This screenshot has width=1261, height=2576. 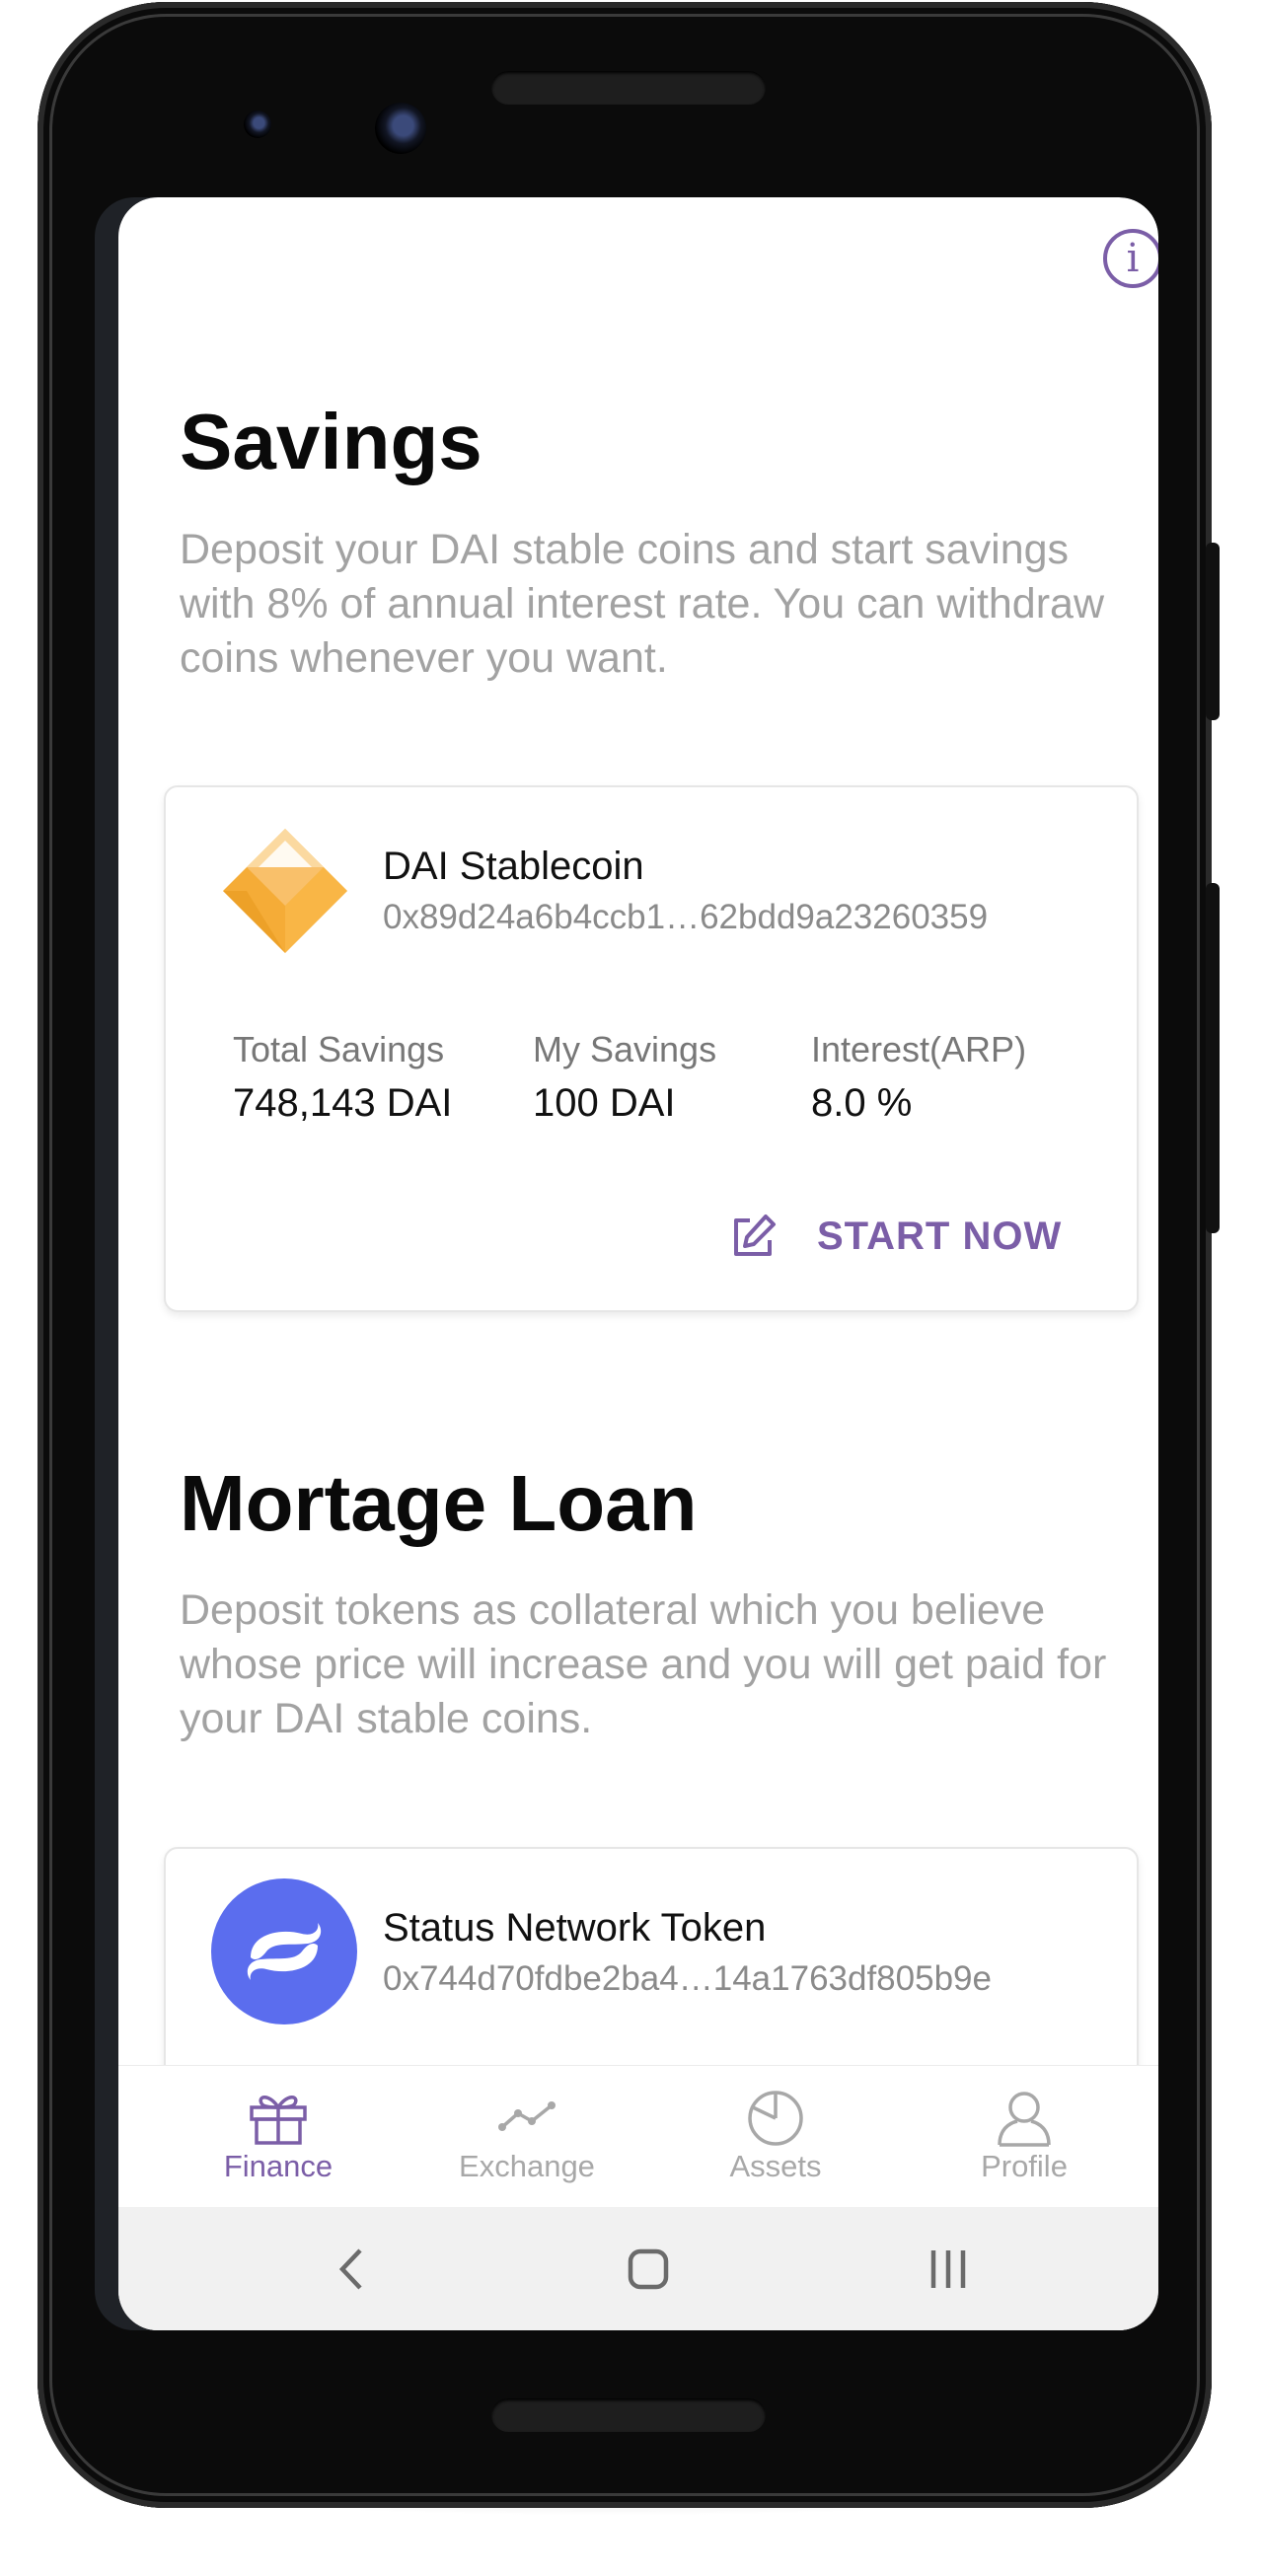 I want to click on sensor-icon, so click(x=257, y=124).